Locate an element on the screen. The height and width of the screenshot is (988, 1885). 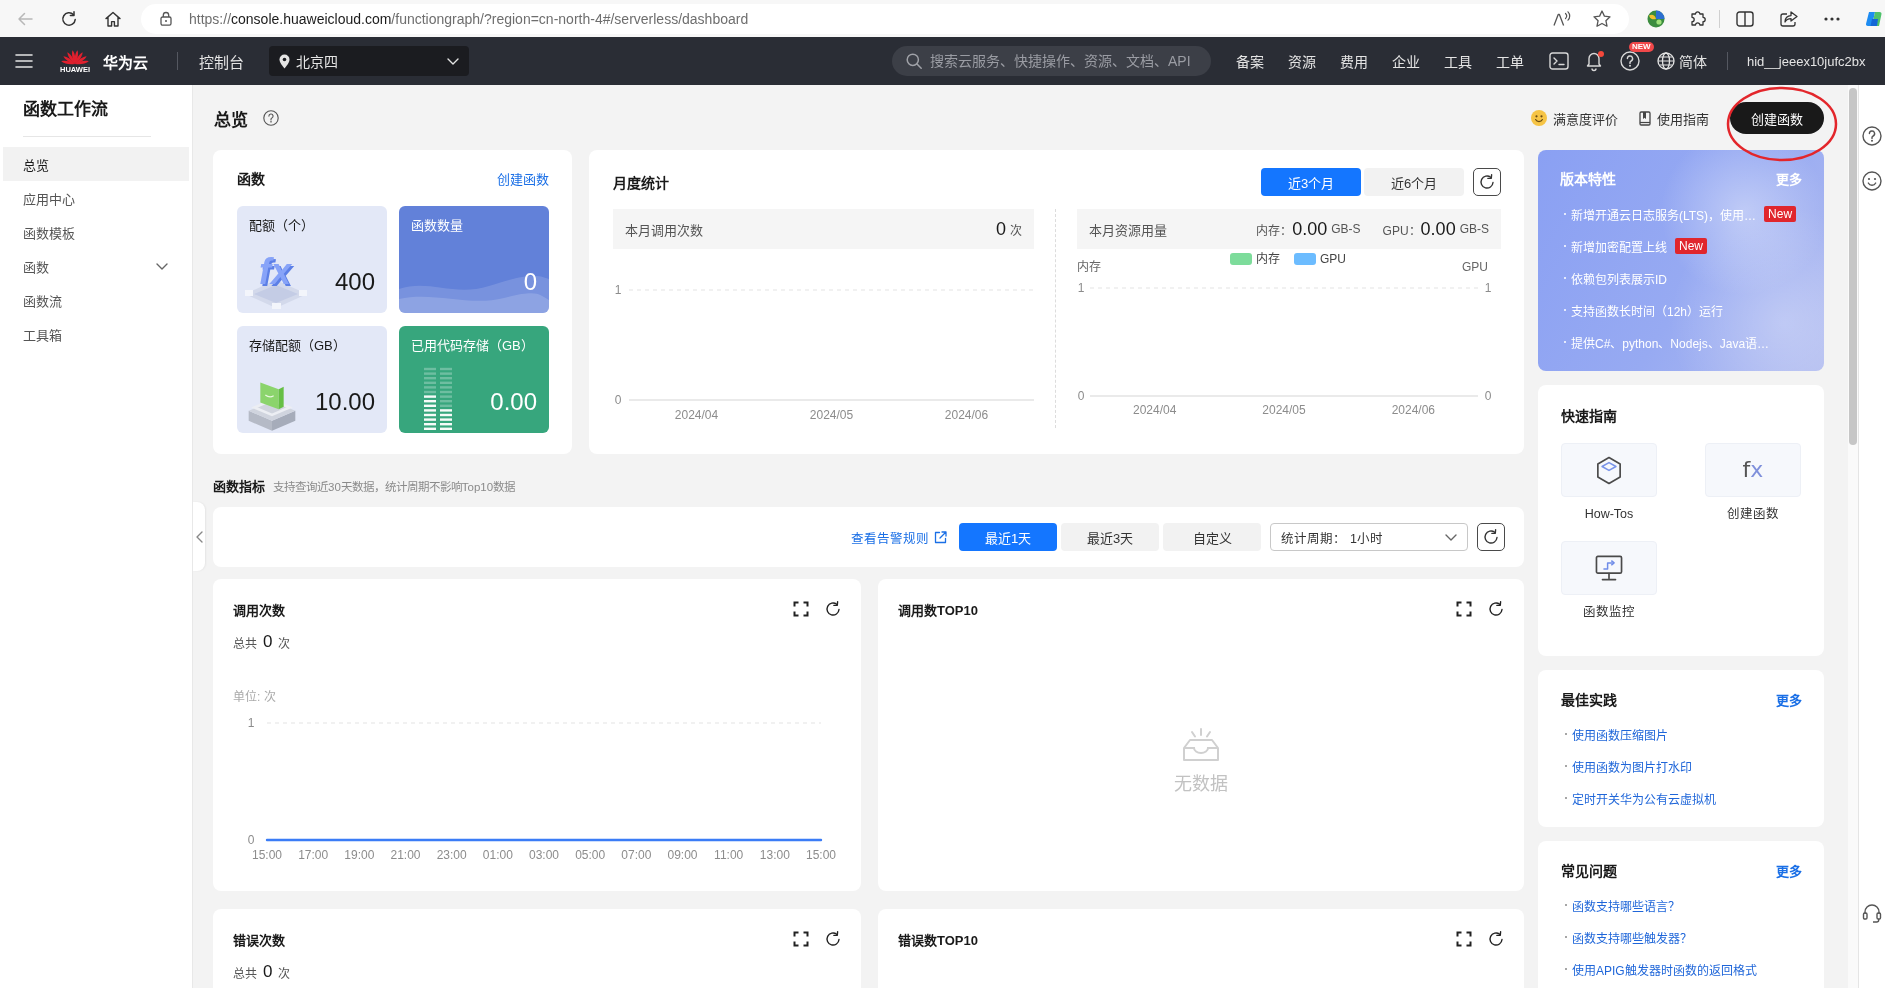
period-select: 统计周期： 1小时 is located at coordinates (1369, 537).